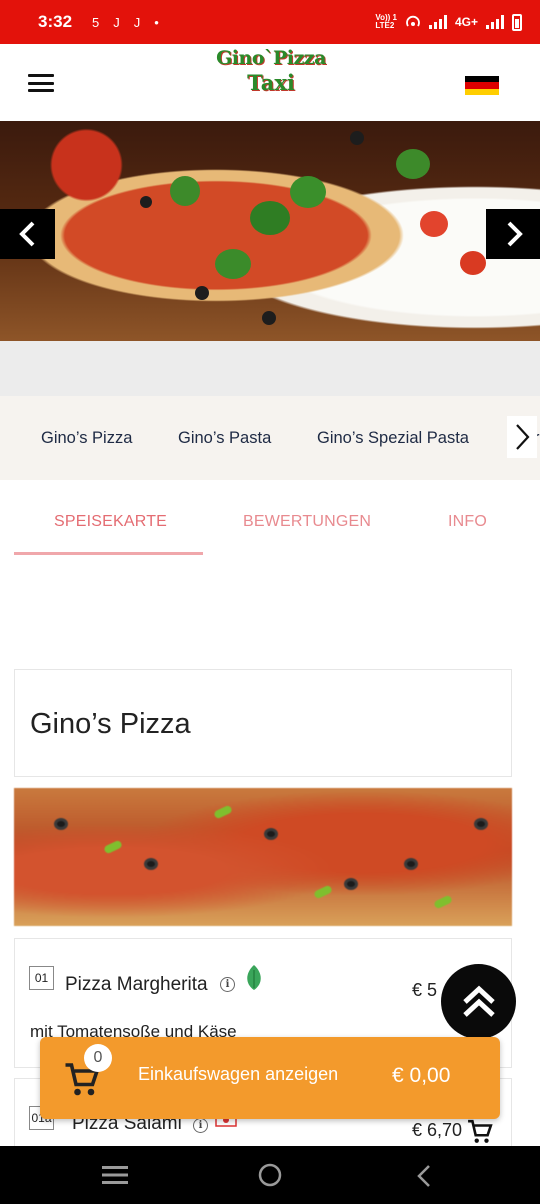  I want to click on section-header-card: Gino’s Pizza, so click(263, 723).